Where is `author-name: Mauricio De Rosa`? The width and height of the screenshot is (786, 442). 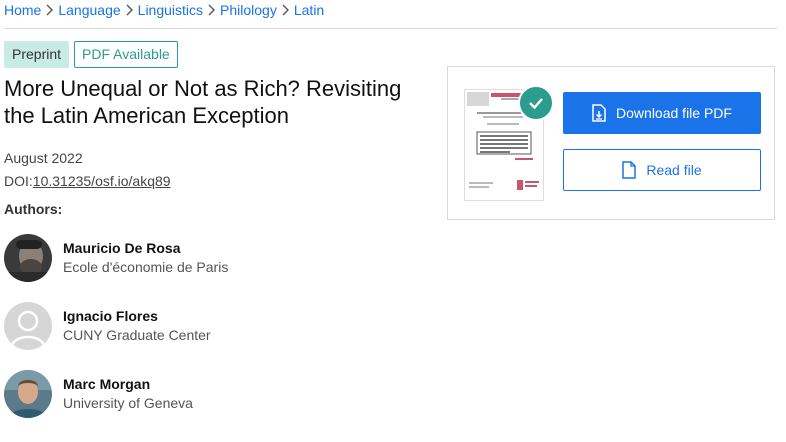 author-name: Mauricio De Rosa is located at coordinates (122, 248).